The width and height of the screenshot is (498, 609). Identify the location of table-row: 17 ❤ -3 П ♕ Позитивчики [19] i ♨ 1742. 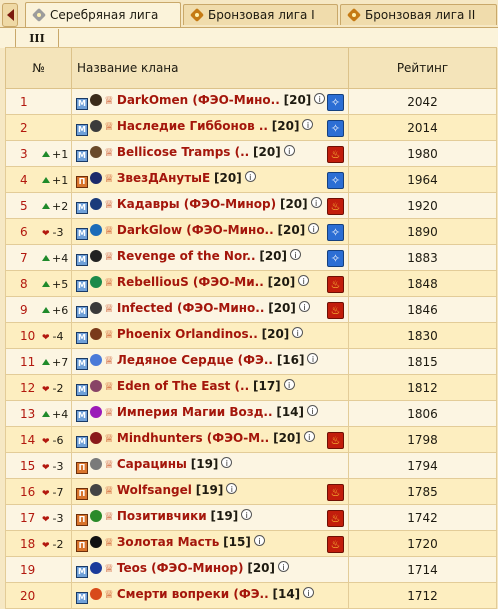
(251, 517).